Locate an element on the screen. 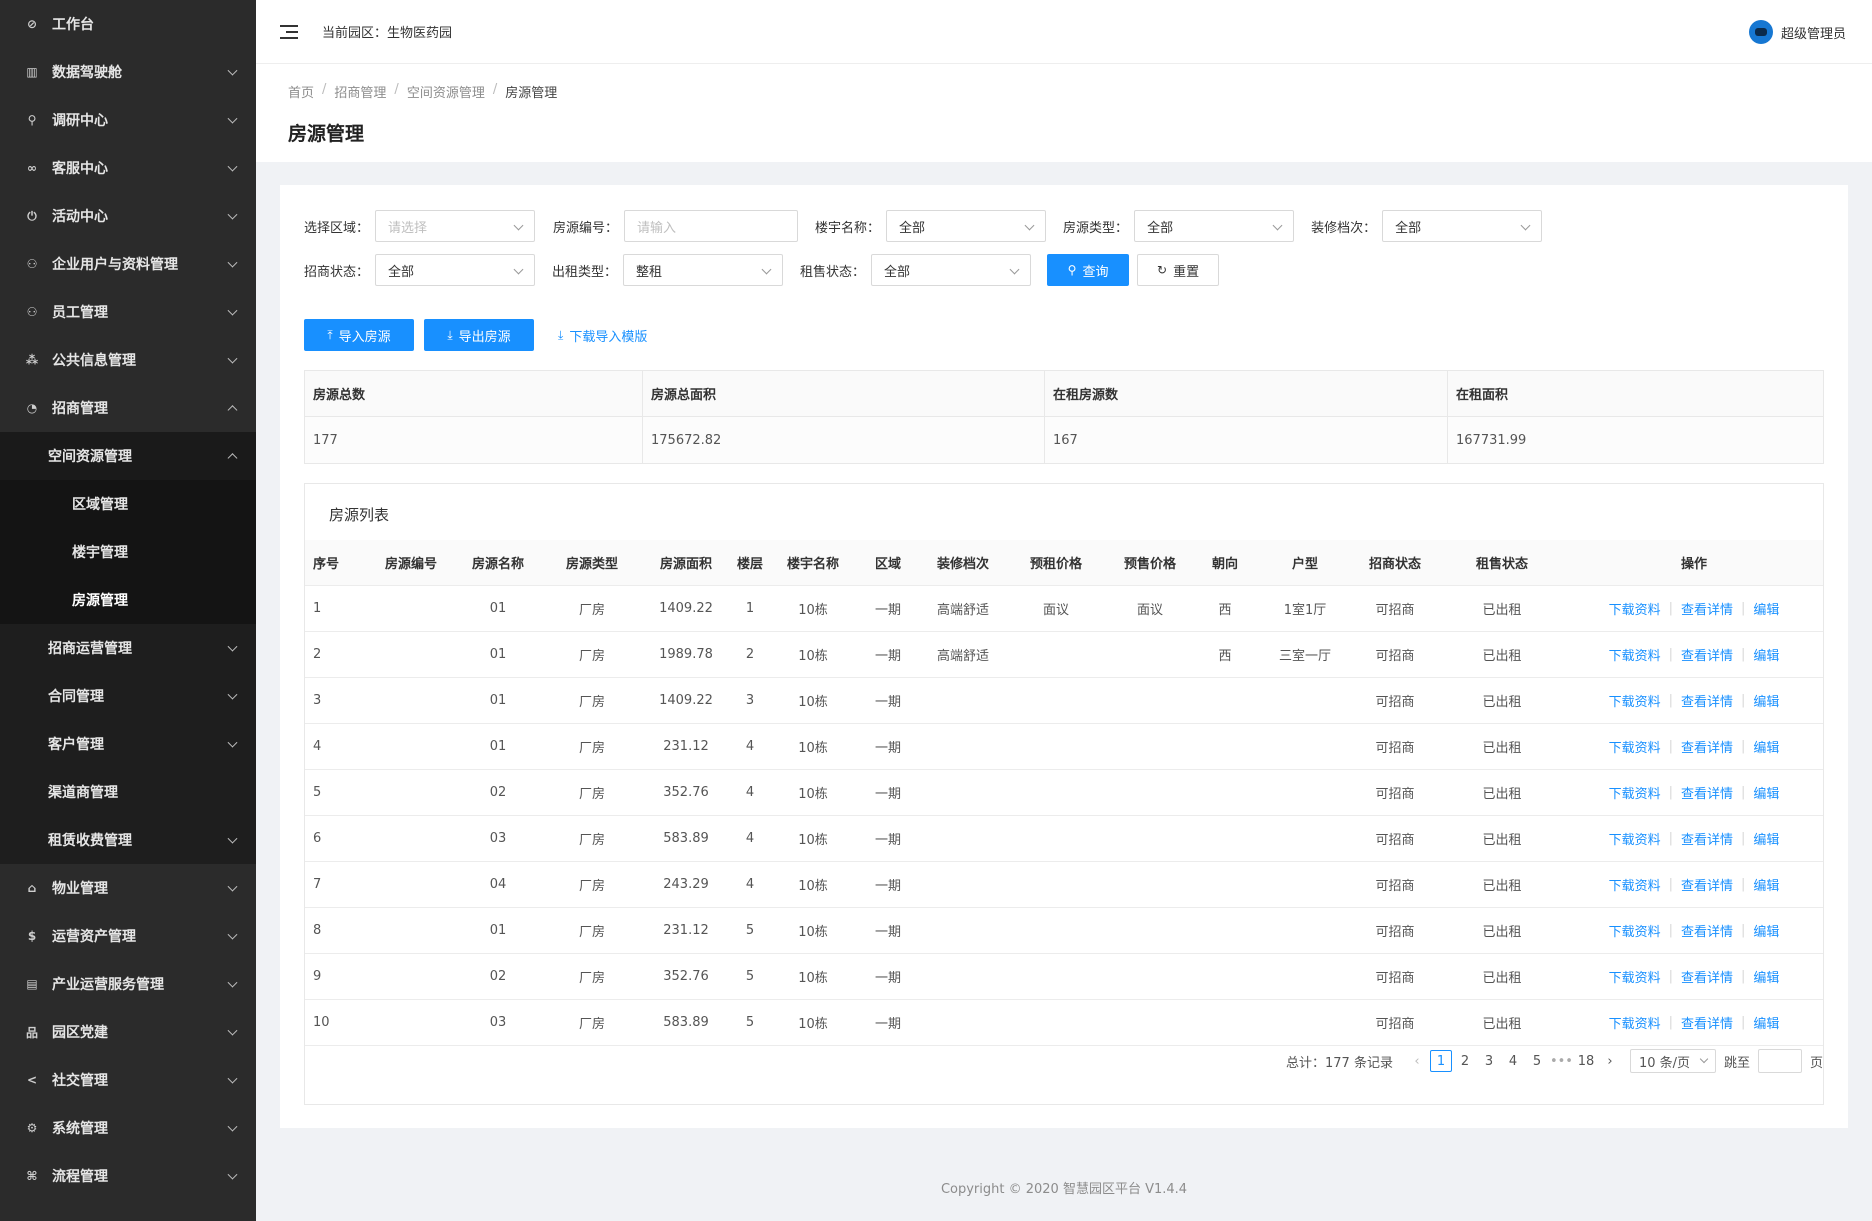  building-select: 全部 is located at coordinates (966, 226).